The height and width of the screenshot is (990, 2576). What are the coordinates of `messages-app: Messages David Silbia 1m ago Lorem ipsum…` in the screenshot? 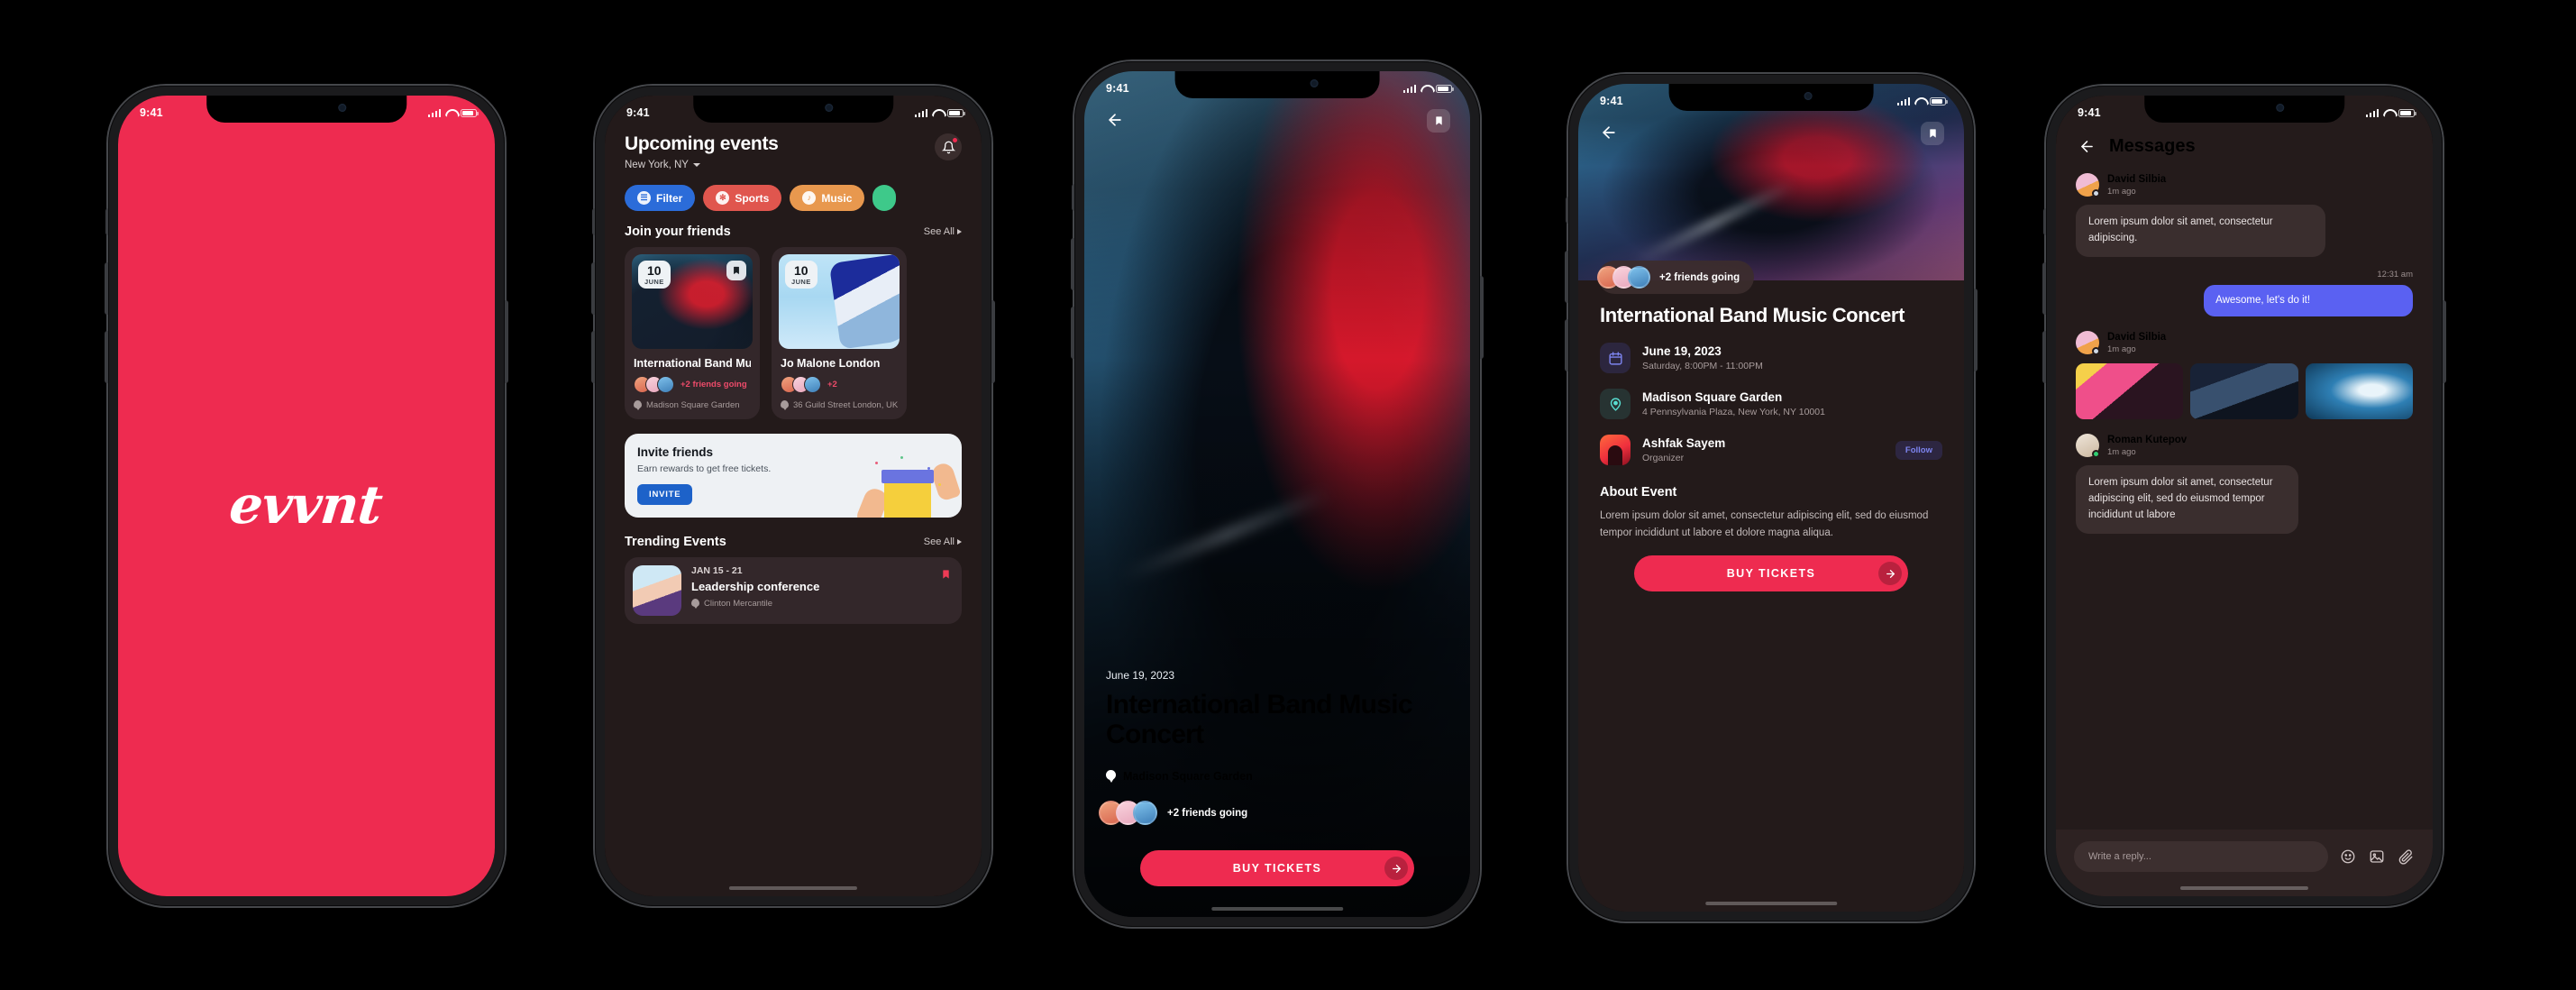 It's located at (2244, 496).